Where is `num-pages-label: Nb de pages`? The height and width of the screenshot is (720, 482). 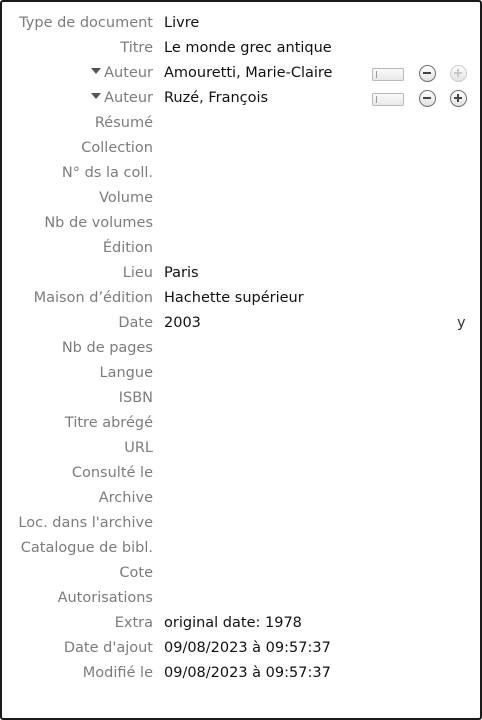 num-pages-label: Nb de pages is located at coordinates (107, 348).